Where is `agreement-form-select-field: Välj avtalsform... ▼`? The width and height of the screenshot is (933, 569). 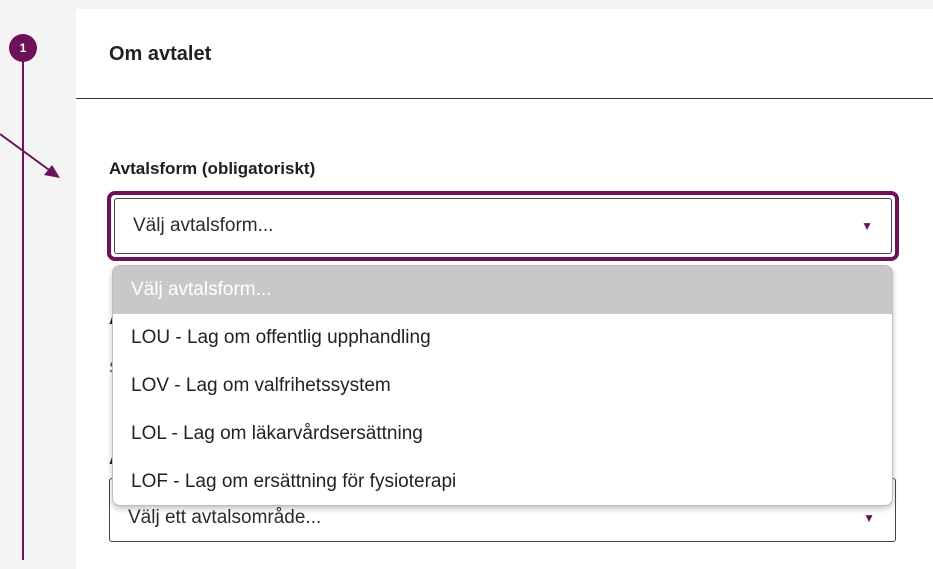 agreement-form-select-field: Välj avtalsform... ▼ is located at coordinates (503, 226).